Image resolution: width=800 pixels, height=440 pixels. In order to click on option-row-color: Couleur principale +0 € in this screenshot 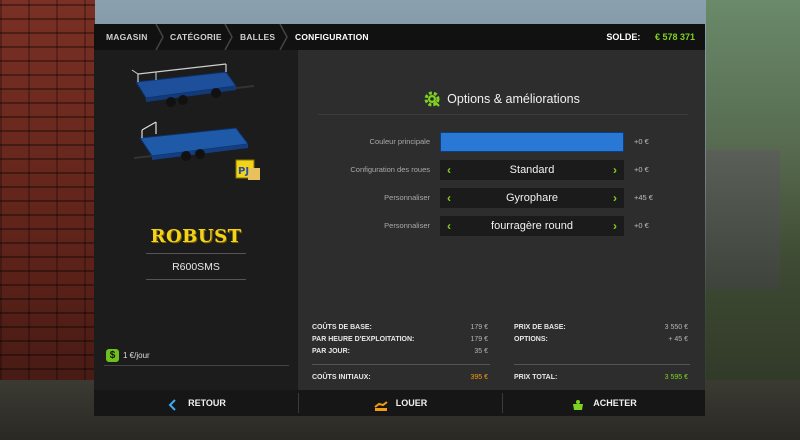, I will do `click(501, 142)`.